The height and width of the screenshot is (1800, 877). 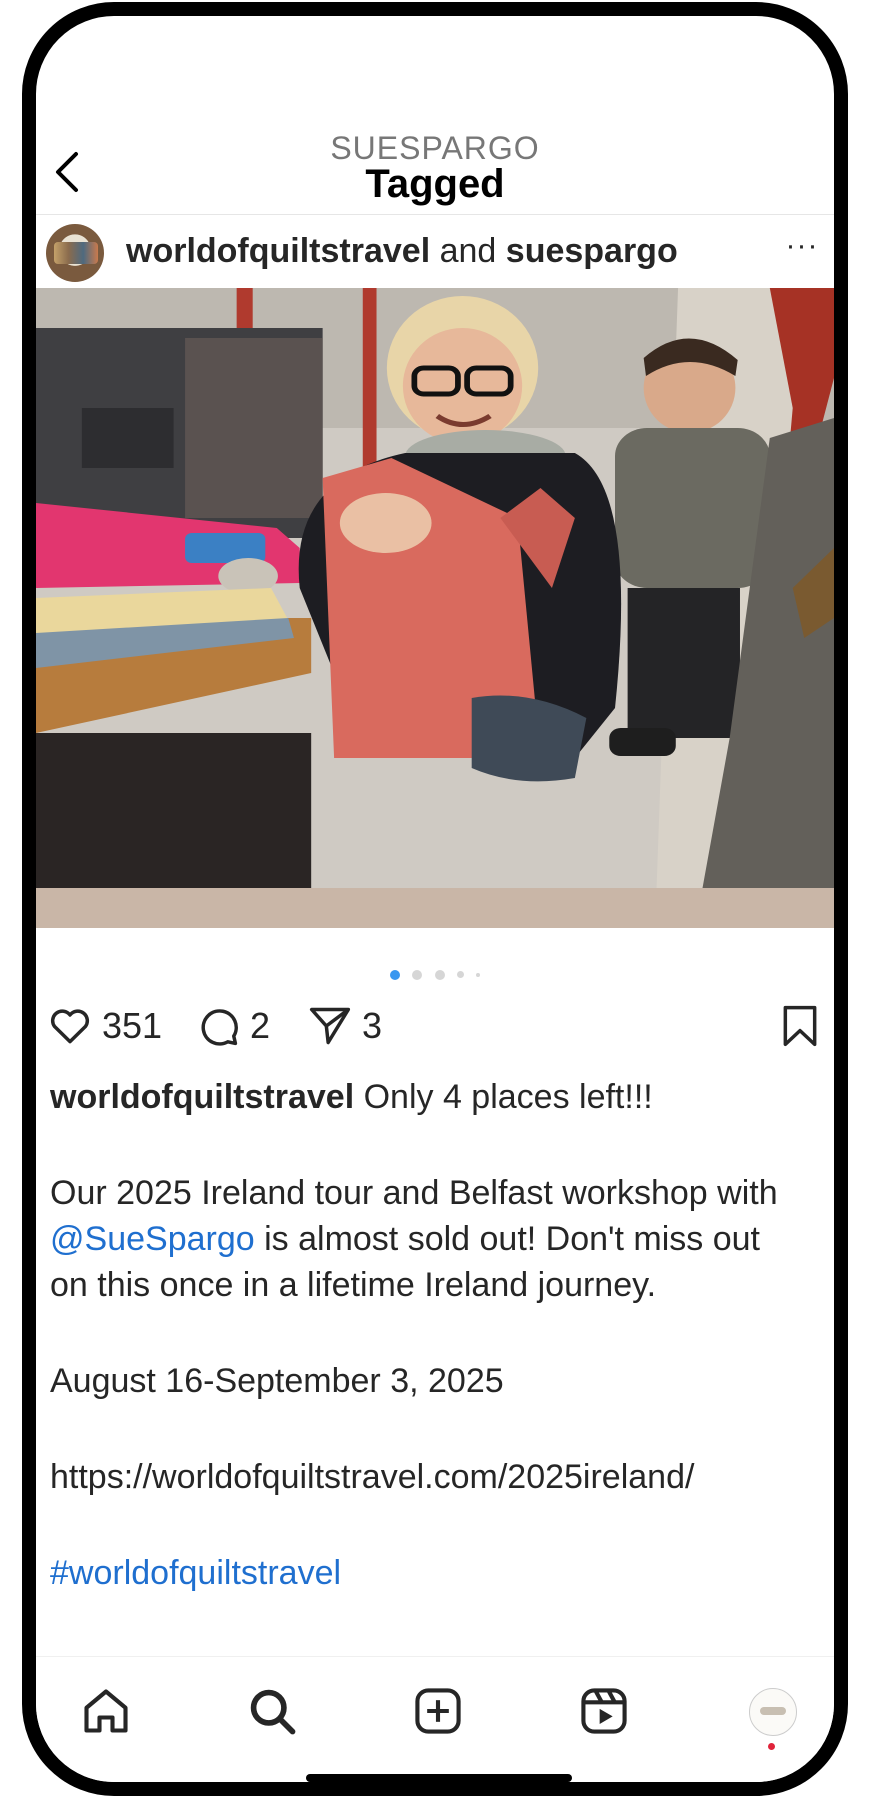 I want to click on comment-count: 2, so click(x=260, y=1025).